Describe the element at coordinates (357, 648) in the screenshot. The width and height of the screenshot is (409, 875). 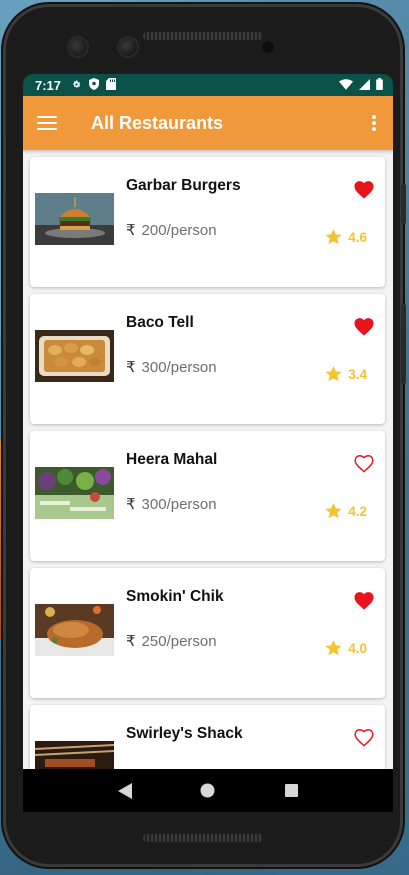
I see `rating-value: 4.0` at that location.